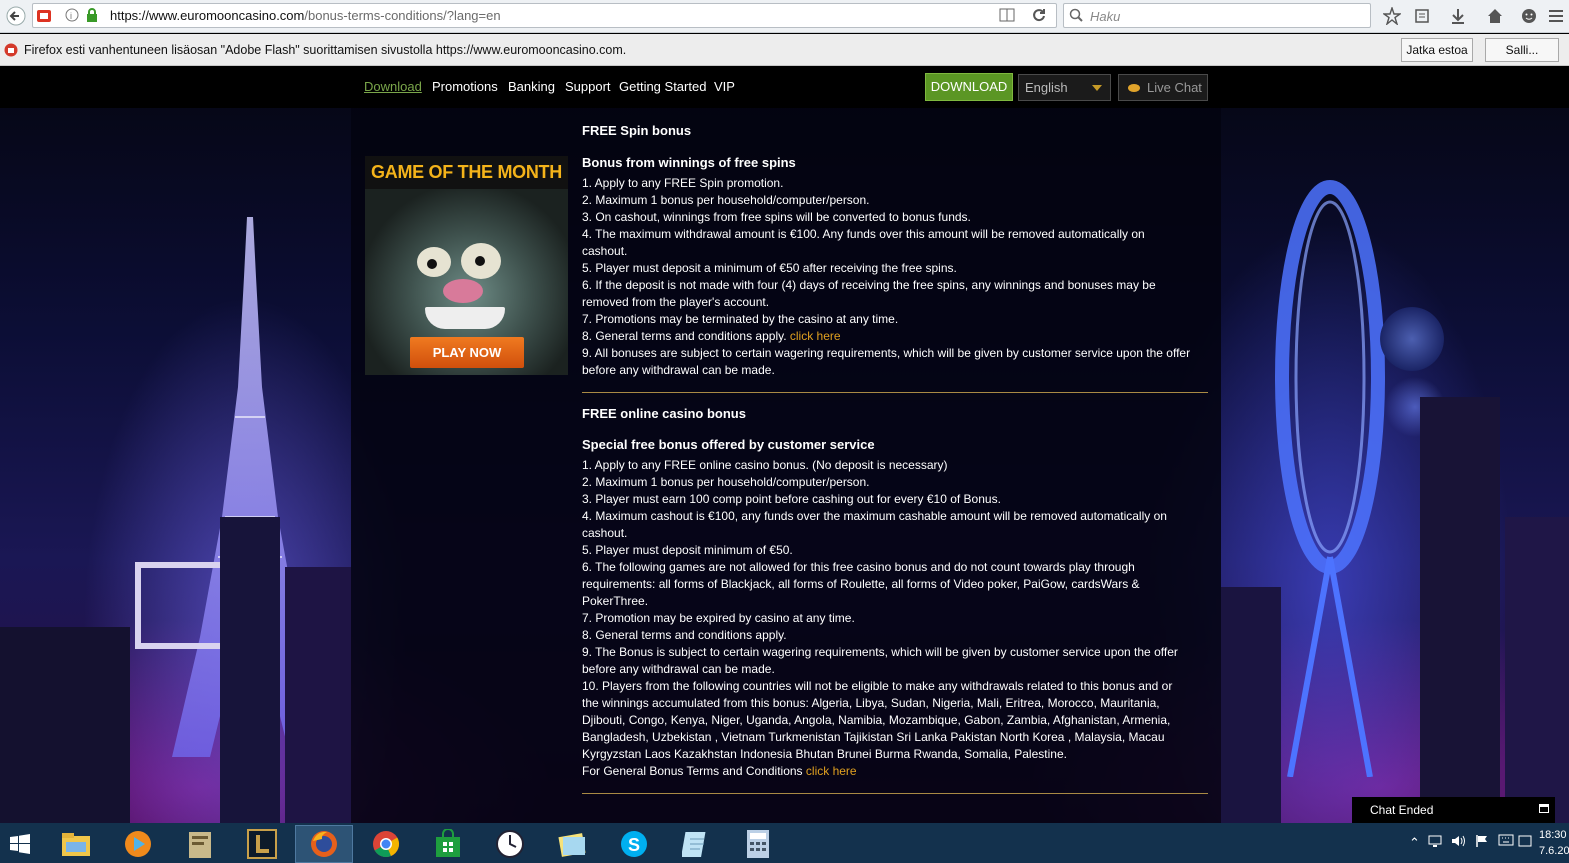 The height and width of the screenshot is (863, 1569). Describe the element at coordinates (758, 844) in the screenshot. I see `calculator-icon` at that location.